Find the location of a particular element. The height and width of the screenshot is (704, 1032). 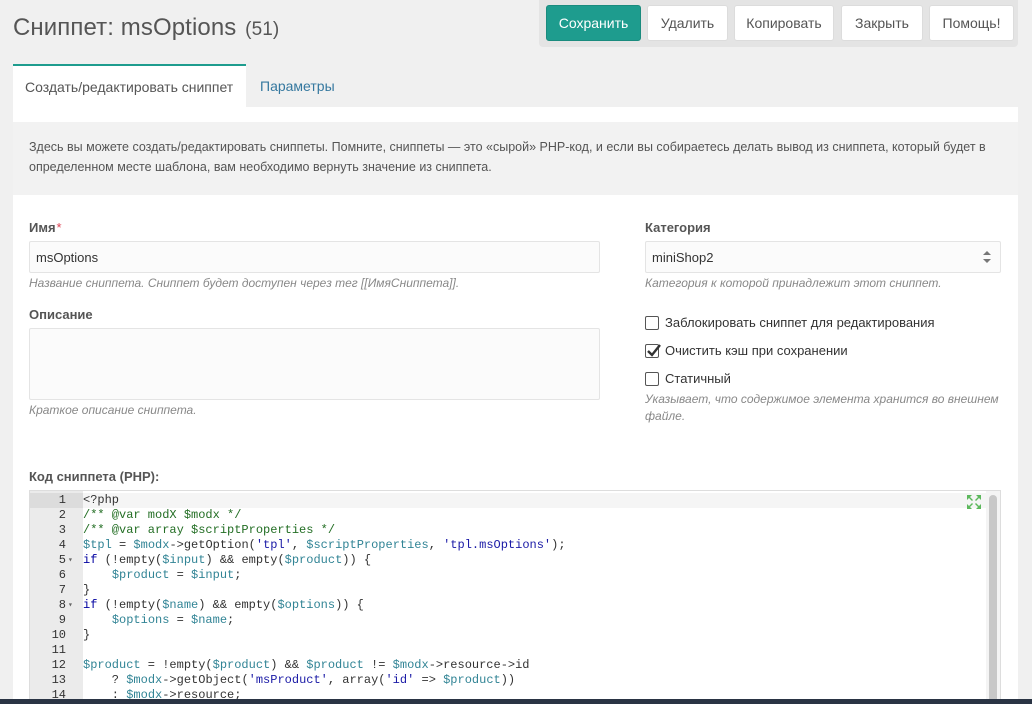

code-line: 2 /** @var modX $modx */ is located at coordinates (515, 515).